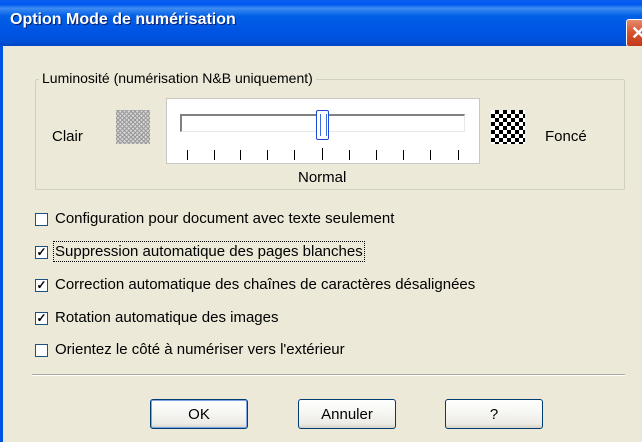 The image size is (642, 442). I want to click on close-icon: ✕, so click(636, 33).